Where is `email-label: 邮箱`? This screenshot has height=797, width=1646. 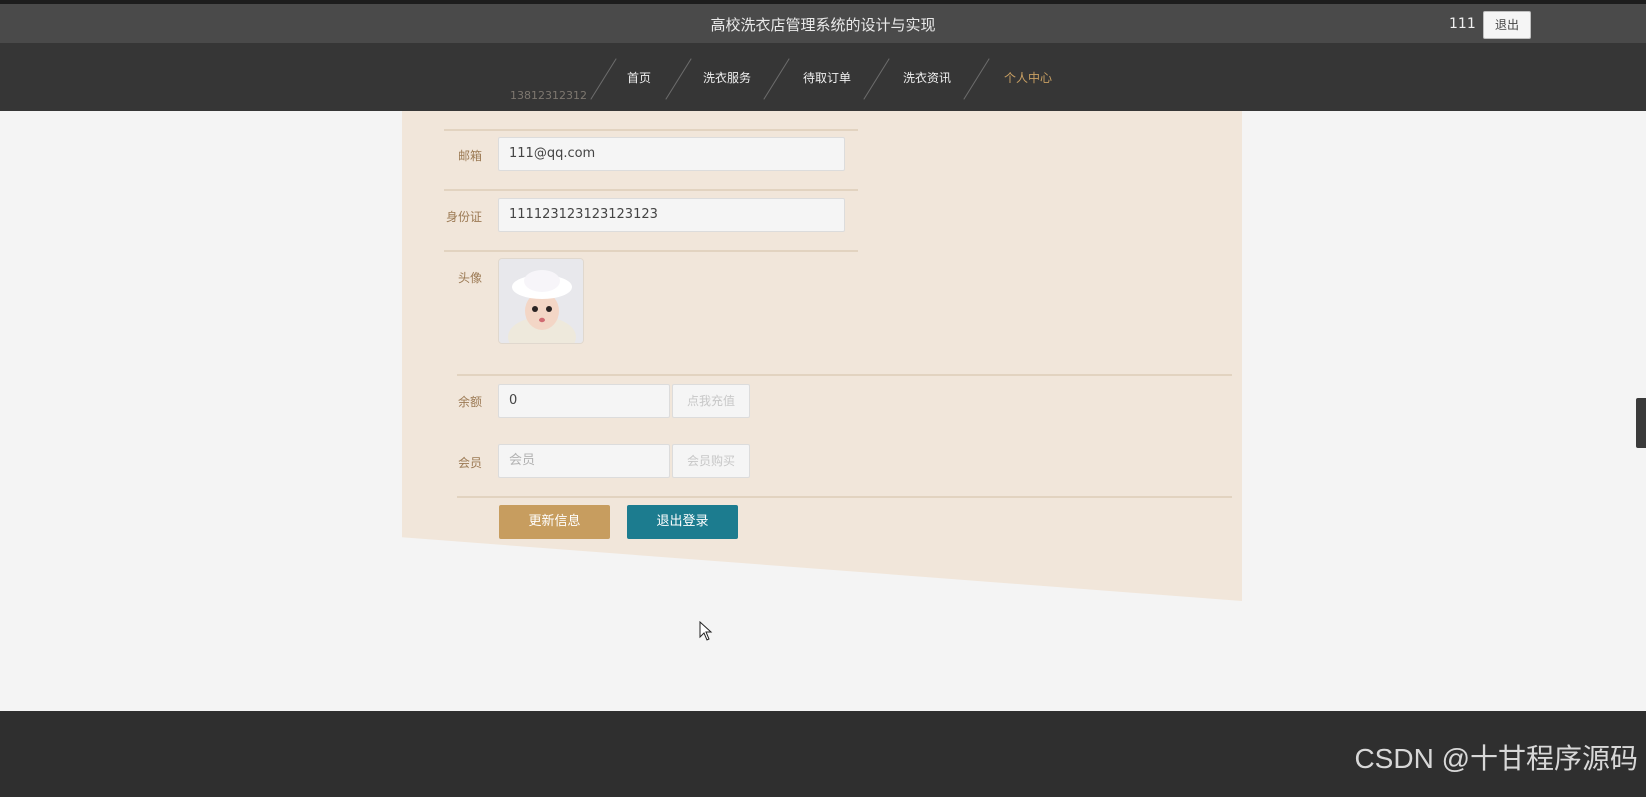 email-label: 邮箱 is located at coordinates (469, 156).